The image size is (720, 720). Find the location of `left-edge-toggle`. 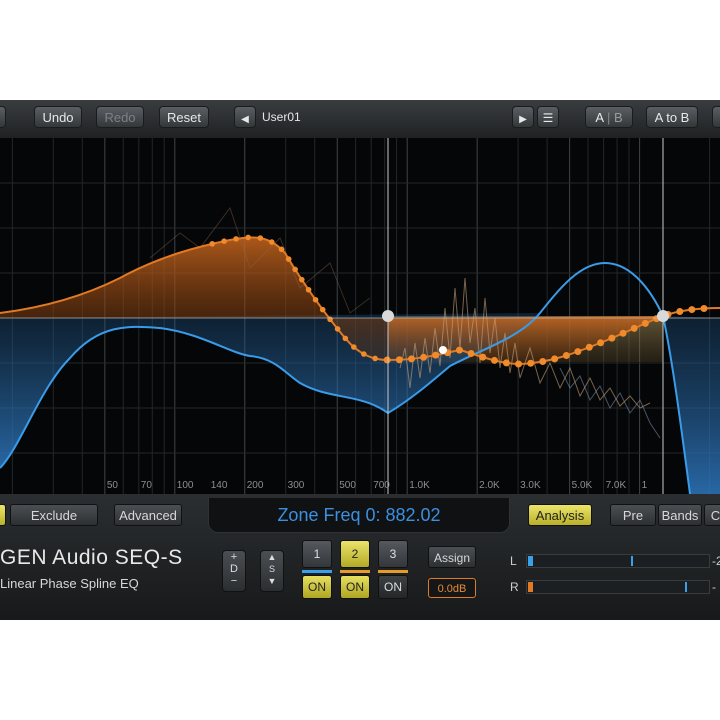

left-edge-toggle is located at coordinates (3, 515).